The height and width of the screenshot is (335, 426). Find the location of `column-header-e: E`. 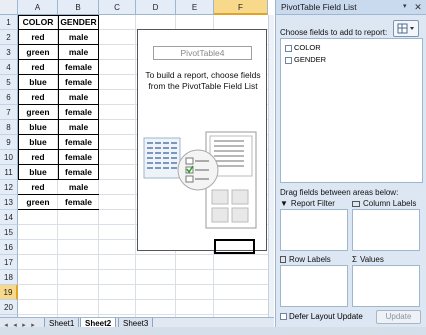

column-header-e: E is located at coordinates (195, 7).